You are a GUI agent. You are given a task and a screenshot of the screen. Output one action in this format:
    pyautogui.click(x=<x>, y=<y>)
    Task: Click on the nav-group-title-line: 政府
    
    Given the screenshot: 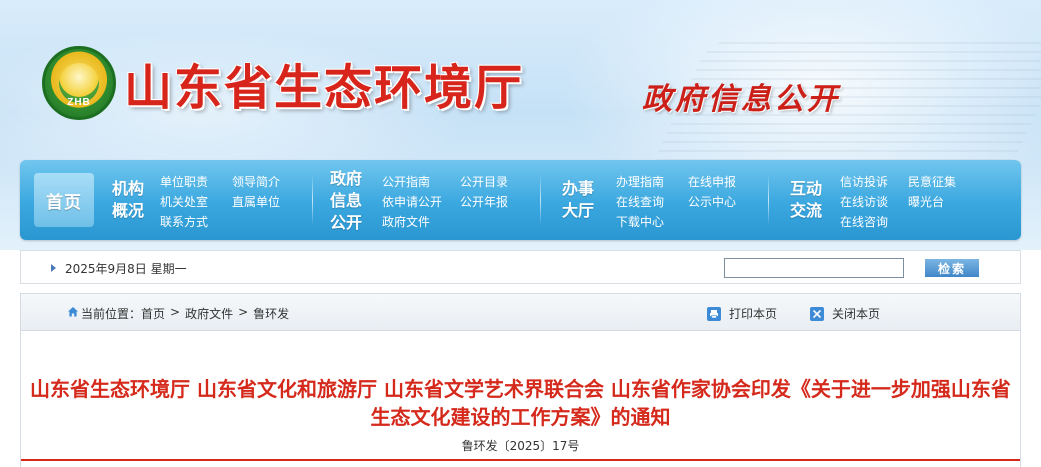 What is the action you would take?
    pyautogui.click(x=346, y=178)
    